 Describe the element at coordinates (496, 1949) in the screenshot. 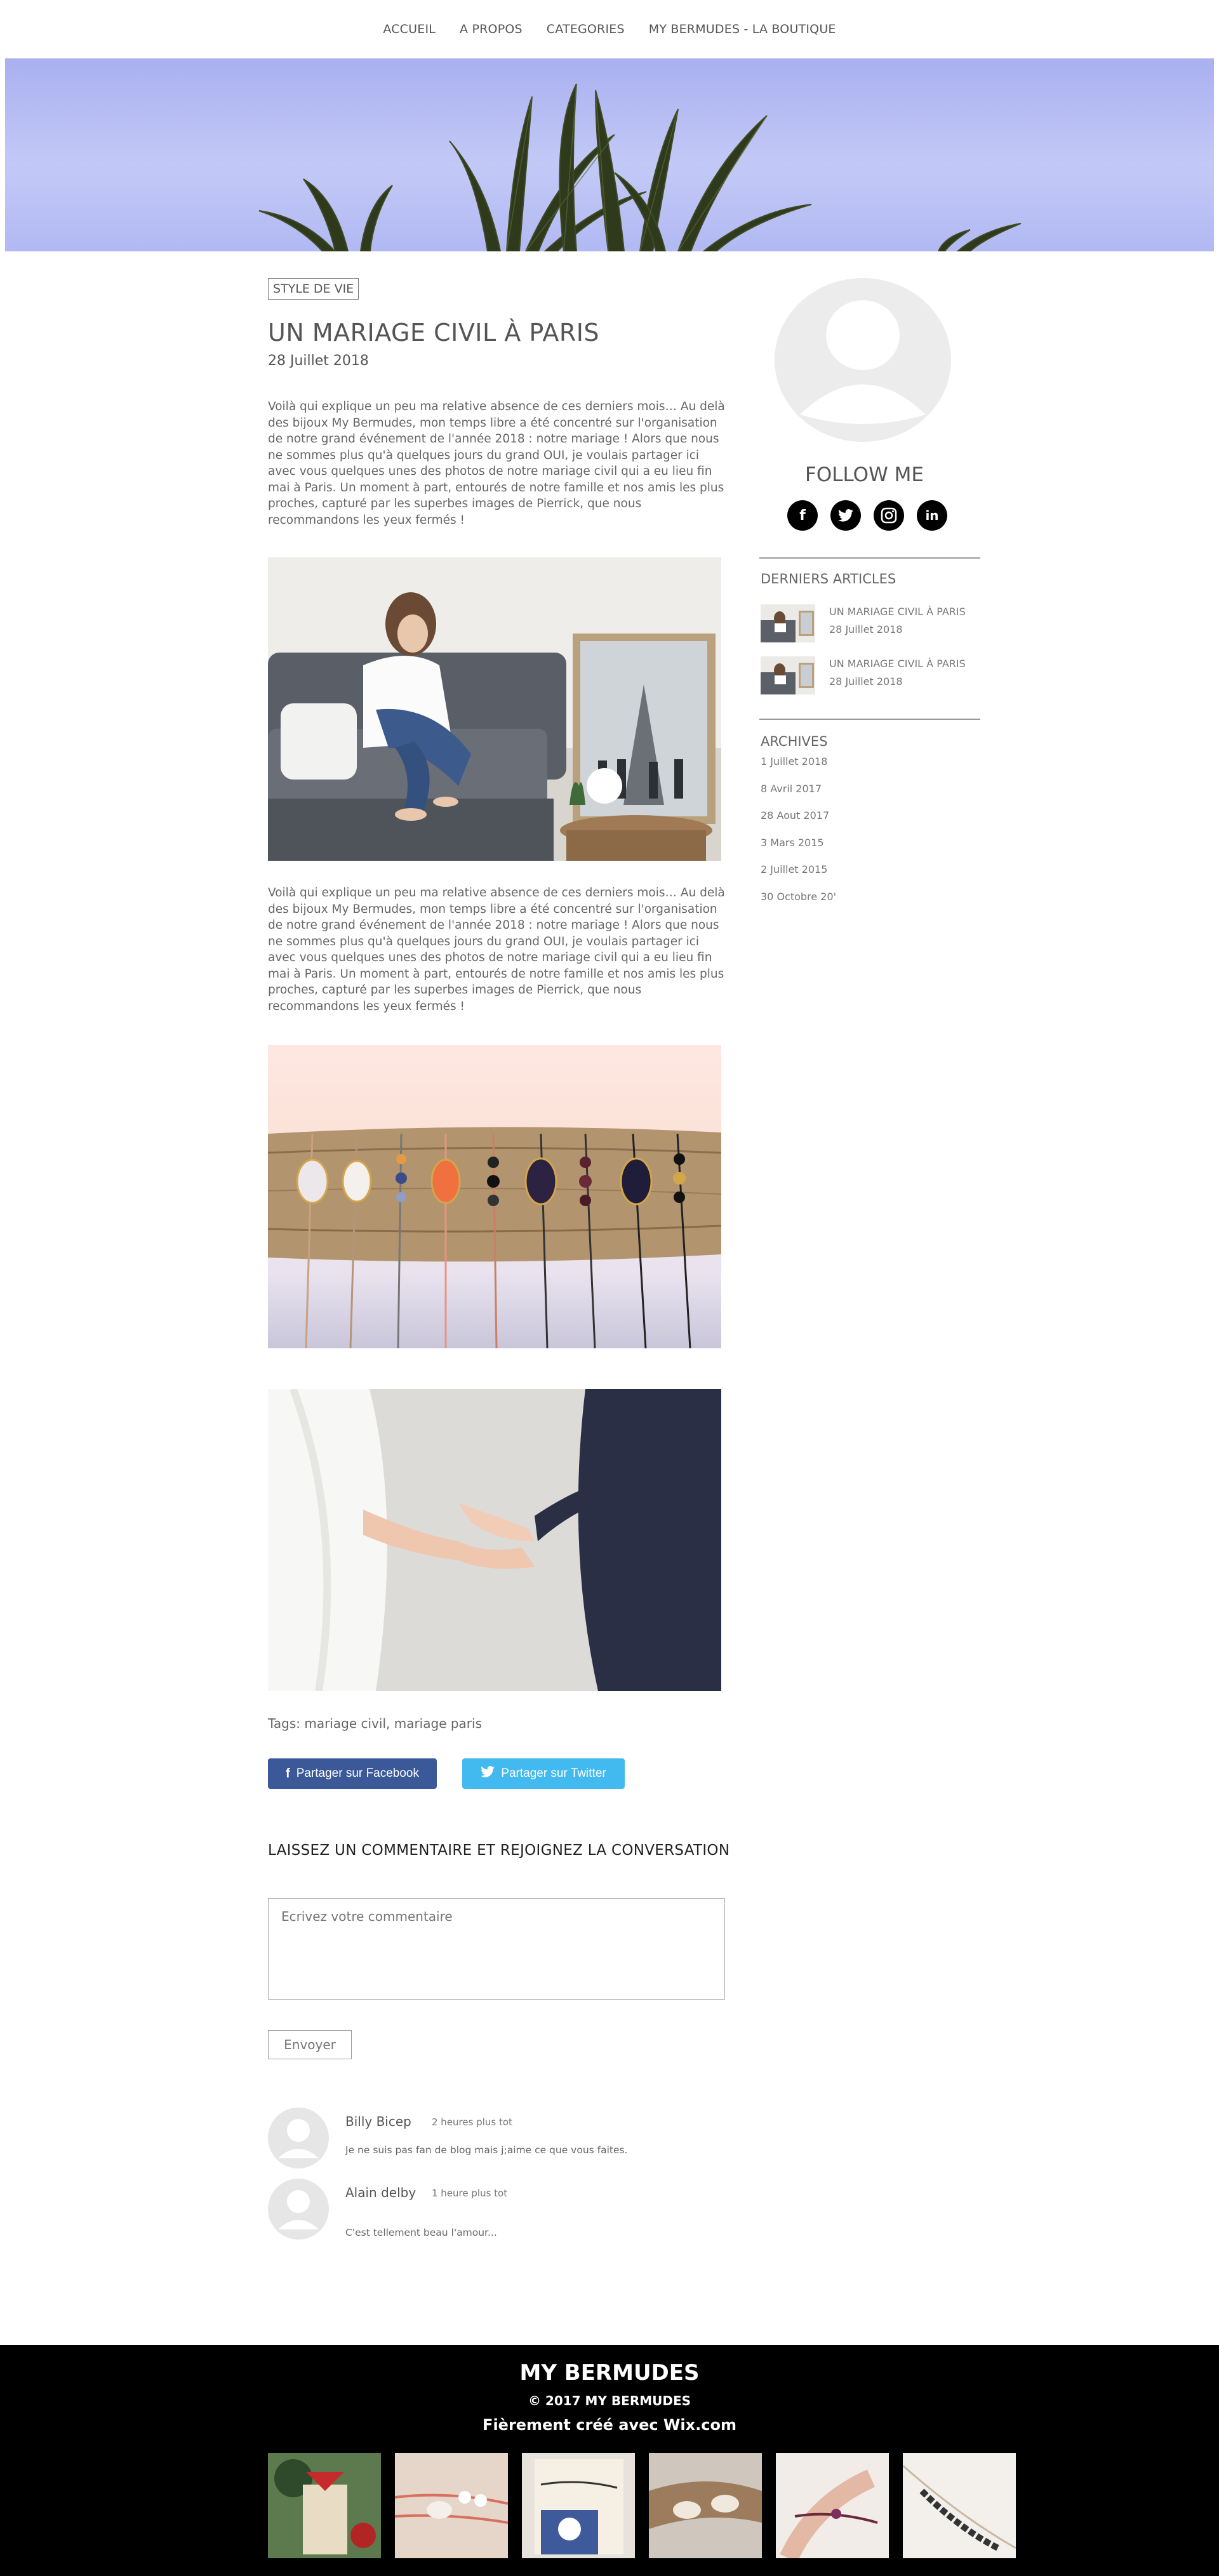

I see `comment-input` at that location.